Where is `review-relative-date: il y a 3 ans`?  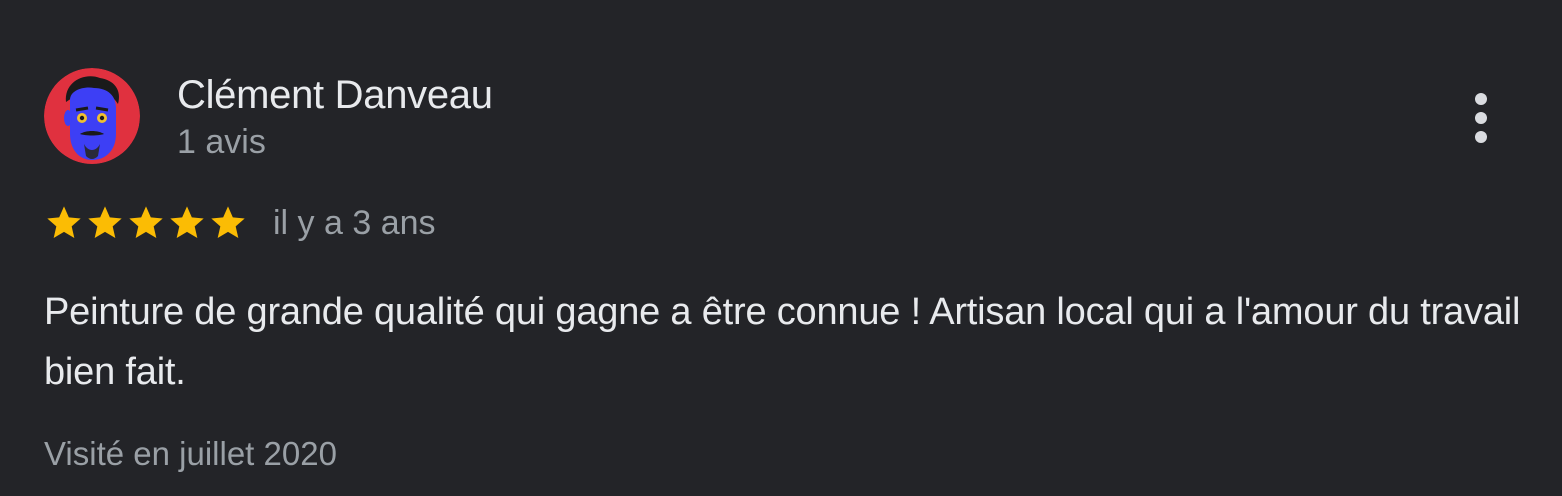 review-relative-date: il y a 3 ans is located at coordinates (354, 223).